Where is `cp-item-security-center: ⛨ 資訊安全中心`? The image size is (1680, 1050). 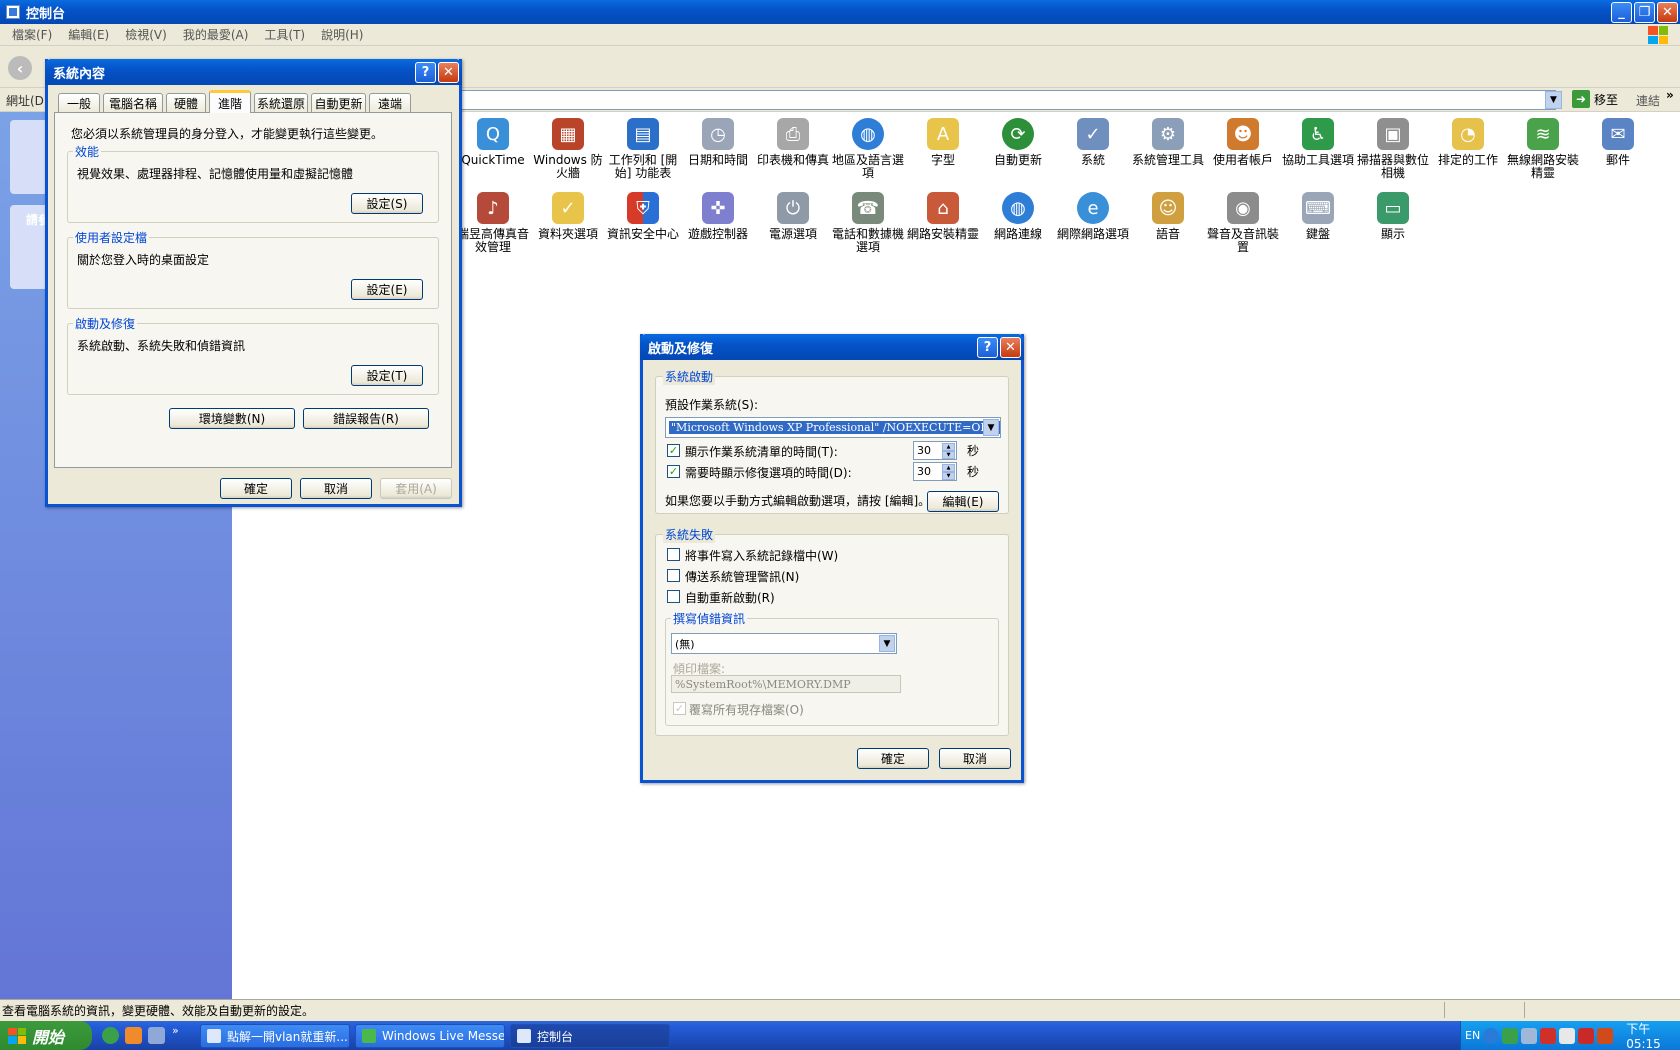 cp-item-security-center: ⛨ 資訊安全中心 is located at coordinates (643, 216).